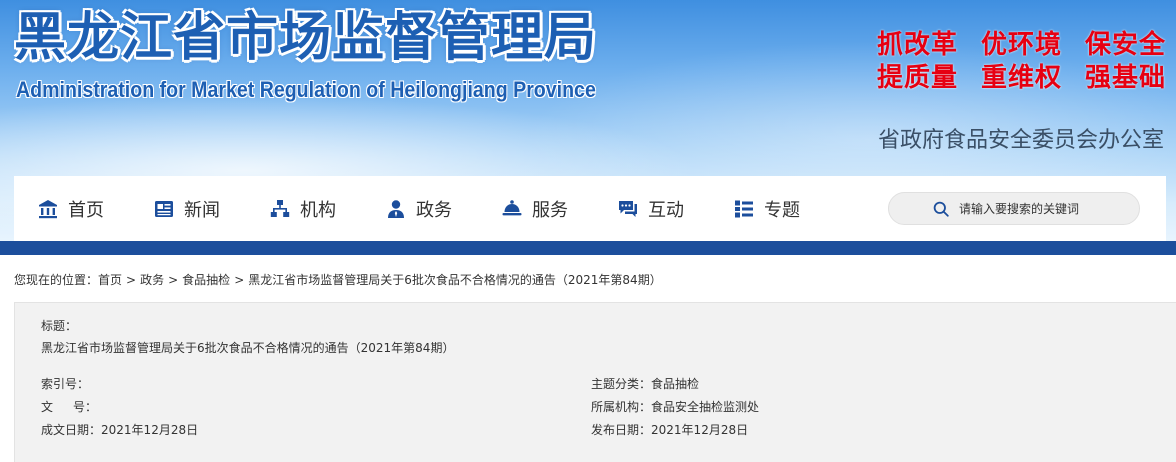 This screenshot has width=1176, height=462. What do you see at coordinates (744, 208) in the screenshot?
I see `topic-icon` at bounding box center [744, 208].